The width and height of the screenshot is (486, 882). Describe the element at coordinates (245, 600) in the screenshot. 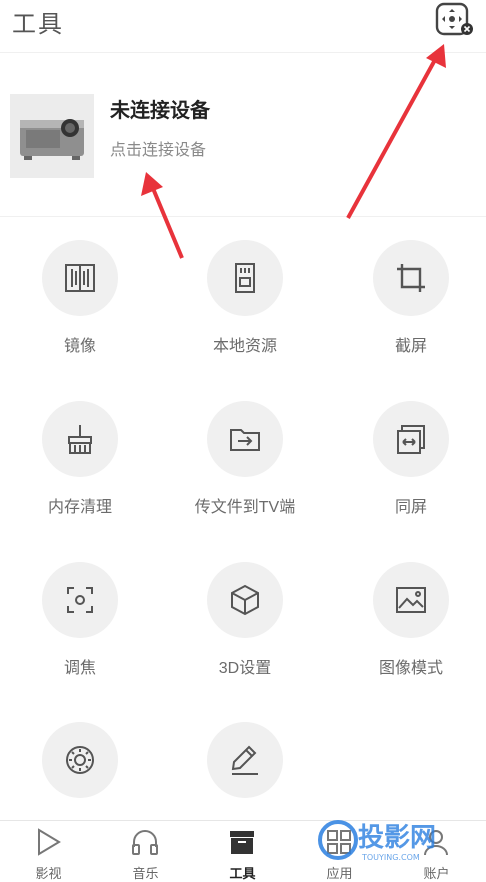

I see `cube-icon` at that location.